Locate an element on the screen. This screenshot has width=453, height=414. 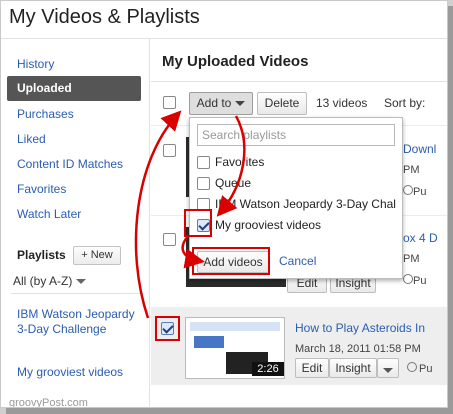
video-title-link: How to Play Asteroids In is located at coordinates (360, 328).